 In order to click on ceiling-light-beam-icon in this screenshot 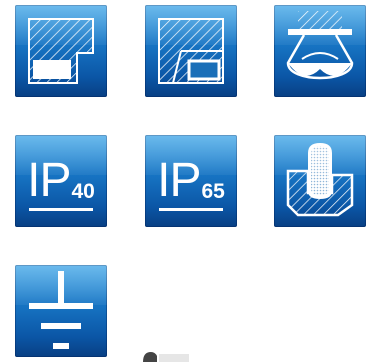, I will do `click(320, 51)`.